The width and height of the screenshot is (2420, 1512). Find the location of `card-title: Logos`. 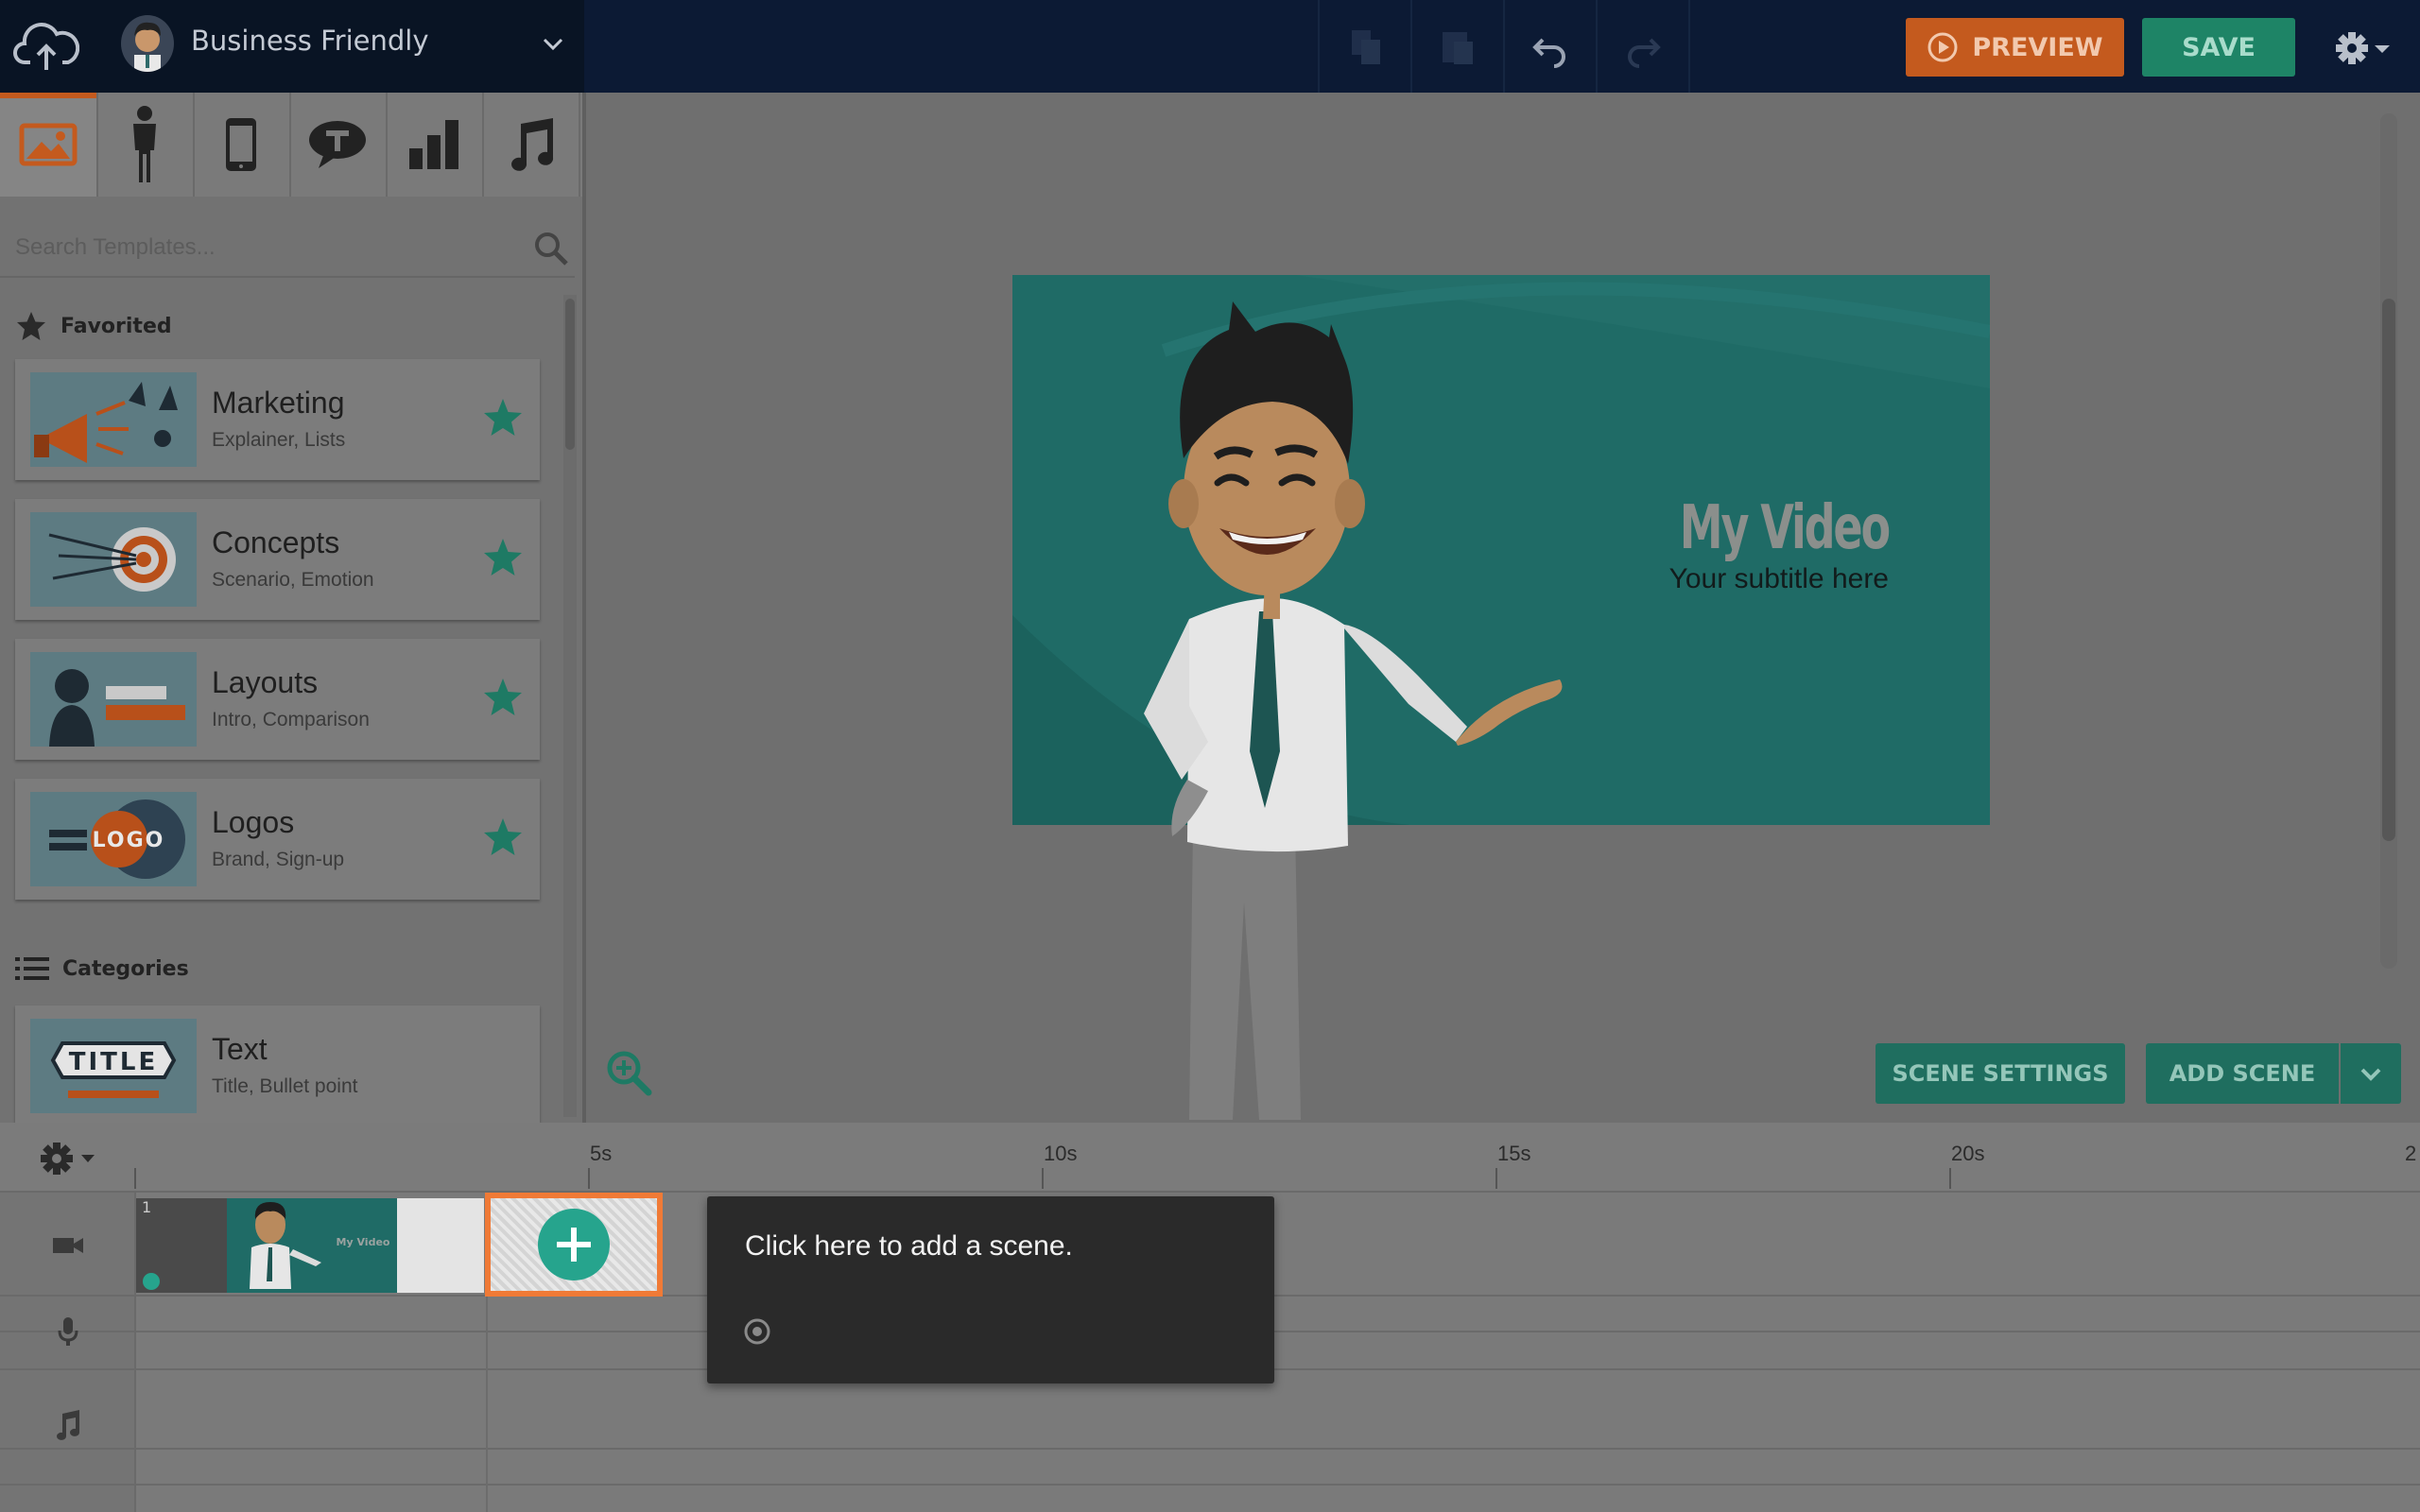

card-title: Logos is located at coordinates (254, 822).